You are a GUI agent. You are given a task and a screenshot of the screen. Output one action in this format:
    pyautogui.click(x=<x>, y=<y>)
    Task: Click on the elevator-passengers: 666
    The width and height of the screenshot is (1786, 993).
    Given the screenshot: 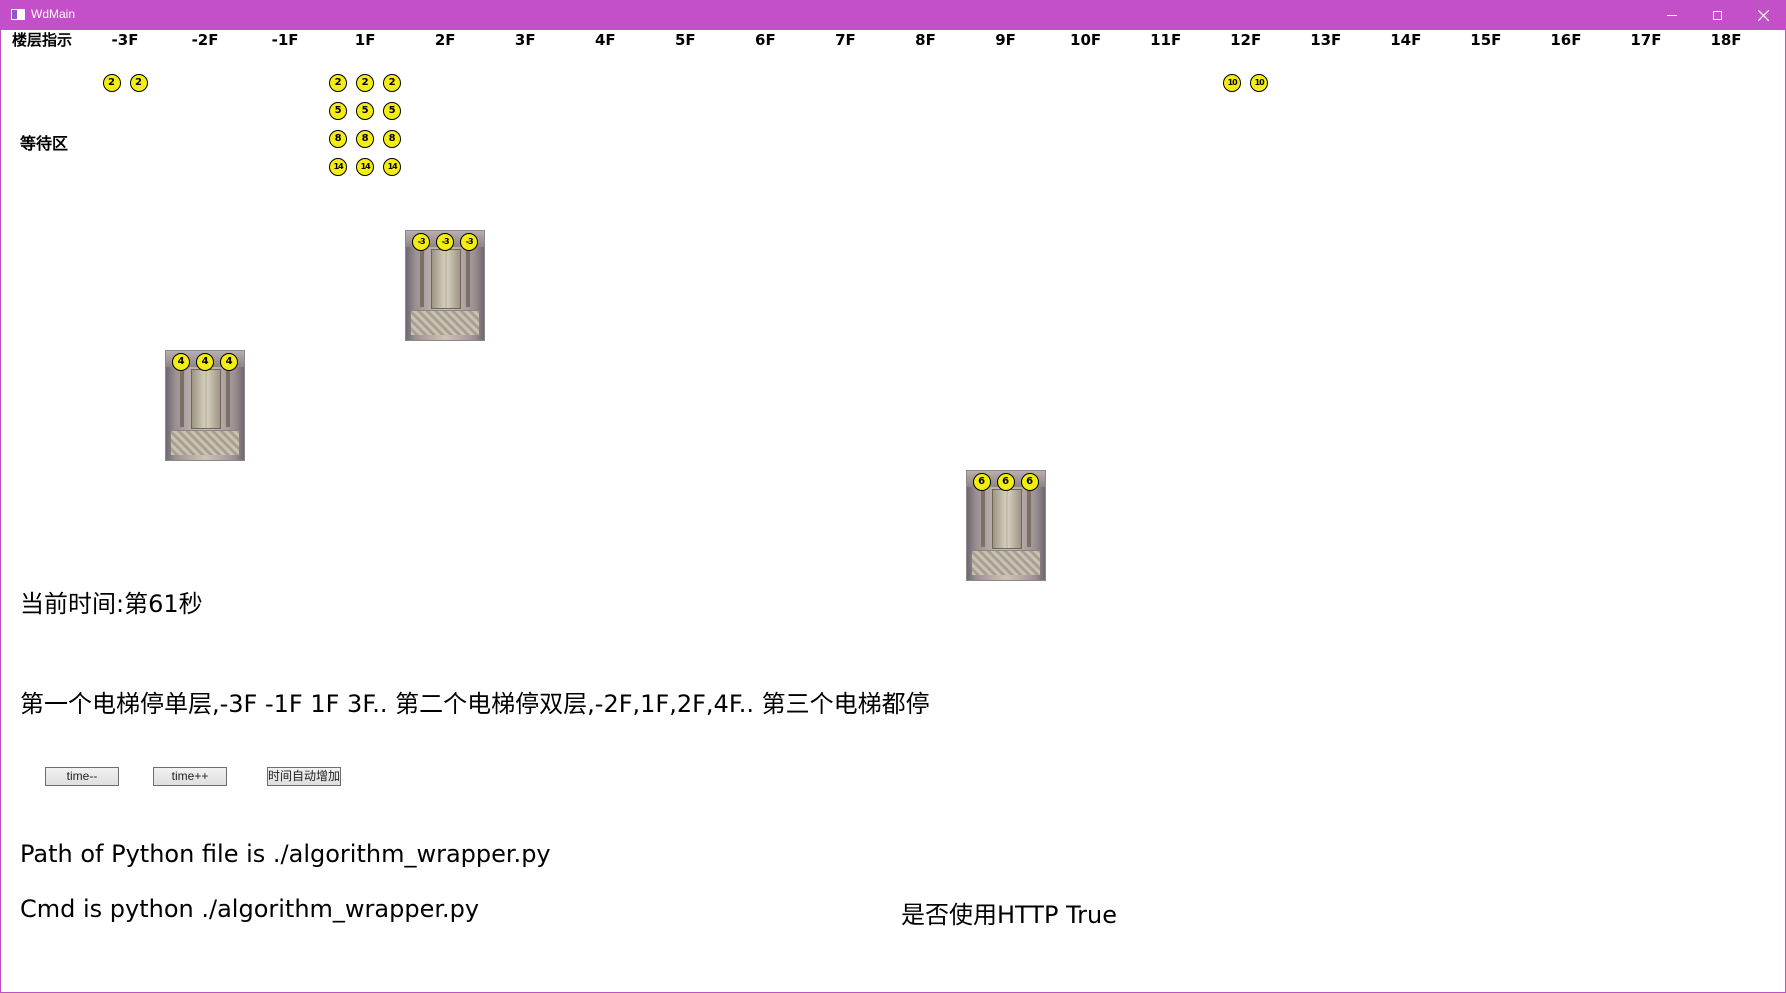 What is the action you would take?
    pyautogui.click(x=1006, y=482)
    